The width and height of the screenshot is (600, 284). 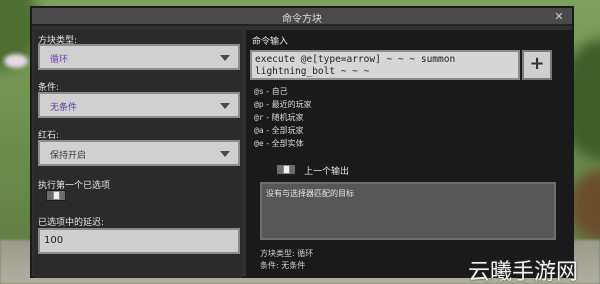 I want to click on block-type-dropdown: 循环, so click(x=139, y=57).